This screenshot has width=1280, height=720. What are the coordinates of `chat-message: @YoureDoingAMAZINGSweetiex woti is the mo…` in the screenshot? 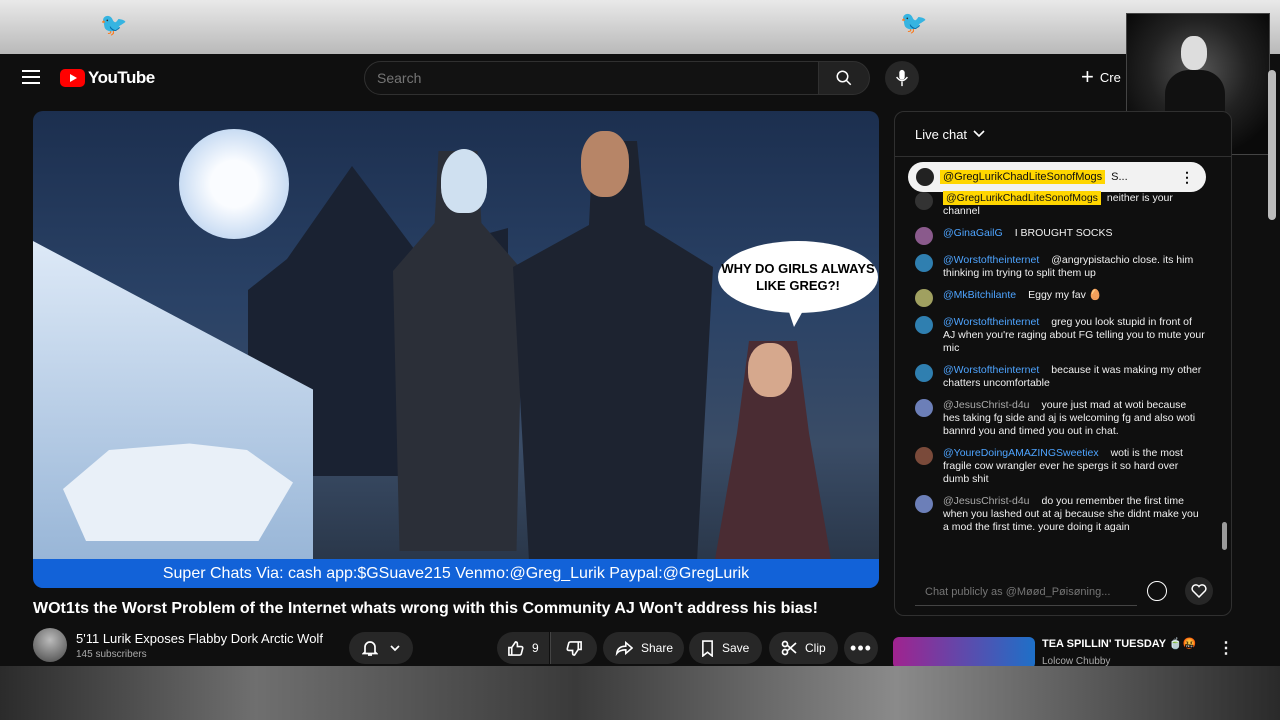 It's located at (1060, 466).